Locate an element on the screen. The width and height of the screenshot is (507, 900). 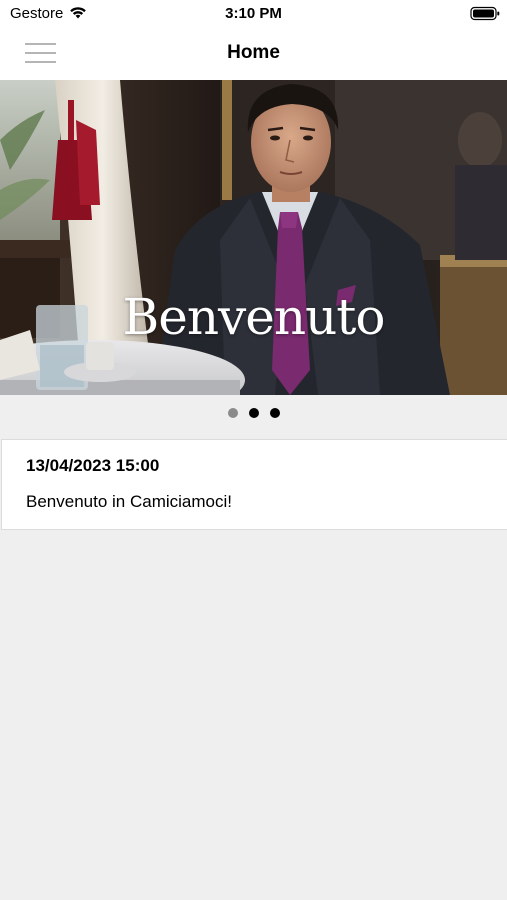
page-title: Home is located at coordinates (253, 52).